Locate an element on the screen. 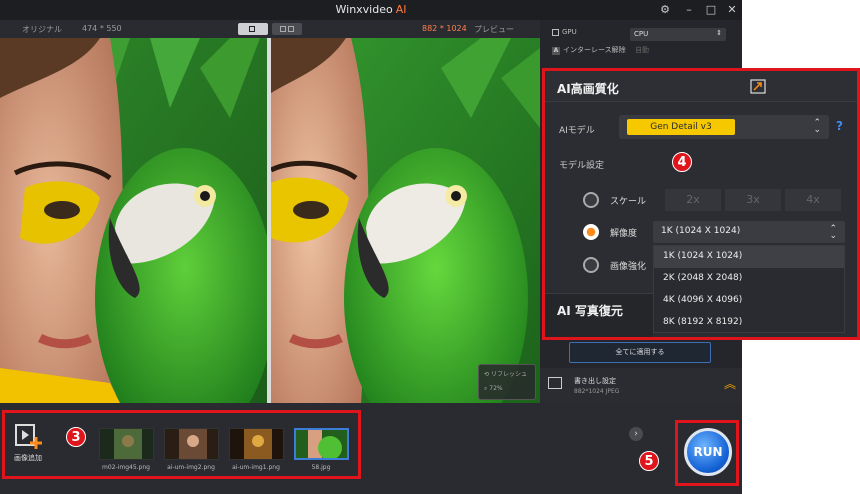  gpu-checkbox is located at coordinates (555, 32).